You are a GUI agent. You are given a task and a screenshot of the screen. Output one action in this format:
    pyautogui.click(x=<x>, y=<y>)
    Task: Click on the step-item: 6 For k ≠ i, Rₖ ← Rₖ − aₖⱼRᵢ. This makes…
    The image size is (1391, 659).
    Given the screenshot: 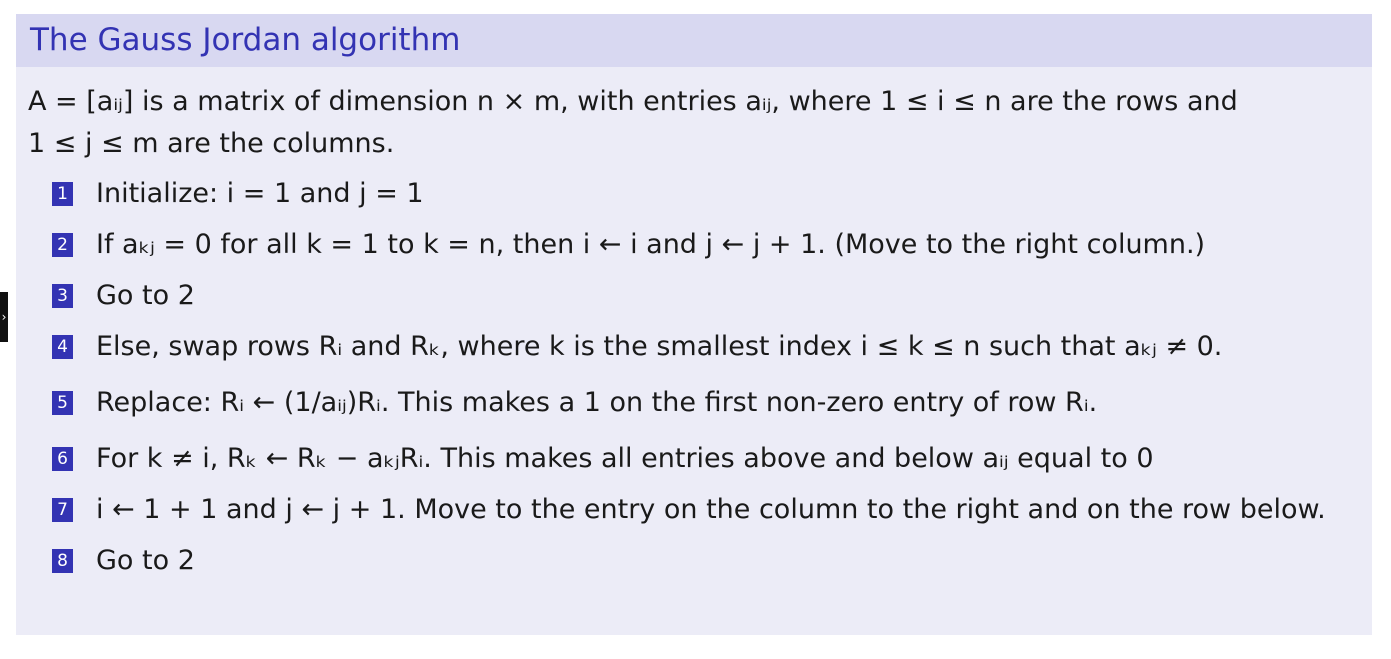 What is the action you would take?
    pyautogui.click(x=700, y=459)
    